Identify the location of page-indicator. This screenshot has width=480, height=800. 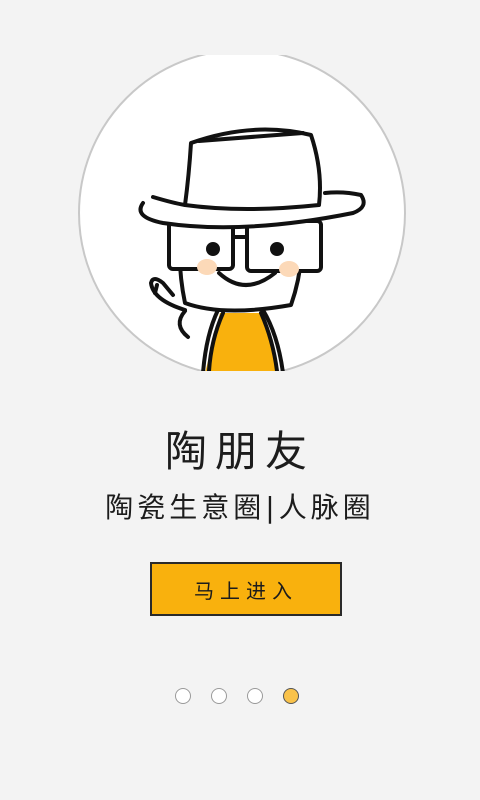
(240, 698).